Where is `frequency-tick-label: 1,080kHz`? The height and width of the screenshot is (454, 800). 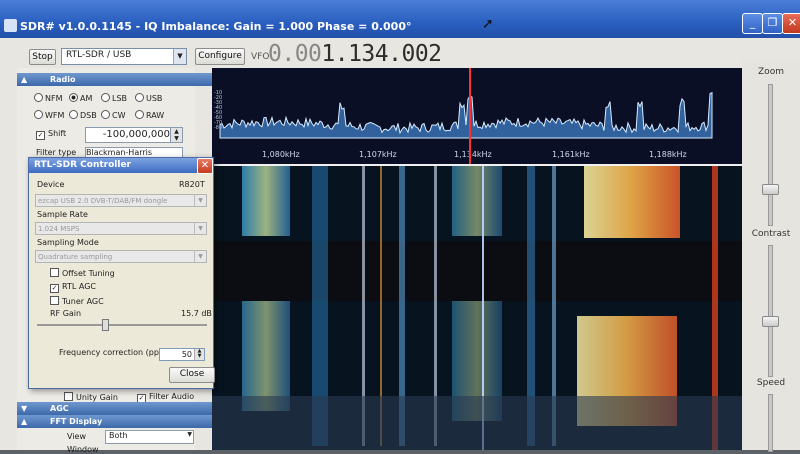
frequency-tick-label: 1,080kHz is located at coordinates (281, 154).